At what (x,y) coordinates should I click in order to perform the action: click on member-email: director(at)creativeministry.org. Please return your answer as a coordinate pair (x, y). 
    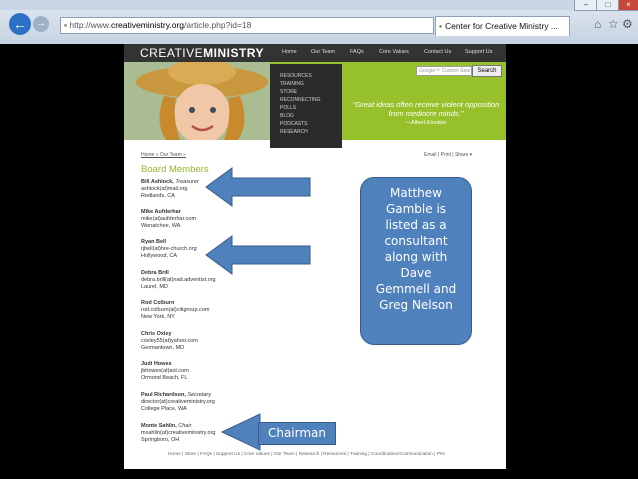
    Looking at the image, I should click on (178, 402).